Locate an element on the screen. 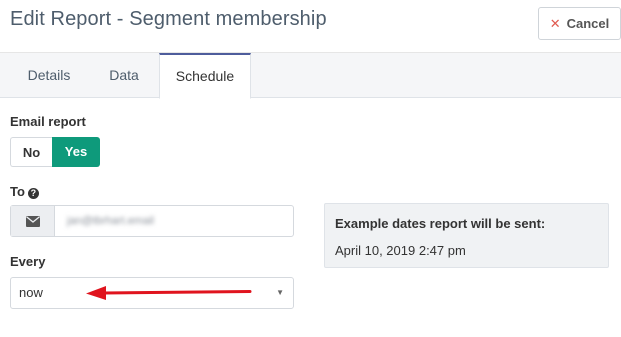 This screenshot has height=337, width=621. email-report-yes-button: Yes is located at coordinates (76, 152).